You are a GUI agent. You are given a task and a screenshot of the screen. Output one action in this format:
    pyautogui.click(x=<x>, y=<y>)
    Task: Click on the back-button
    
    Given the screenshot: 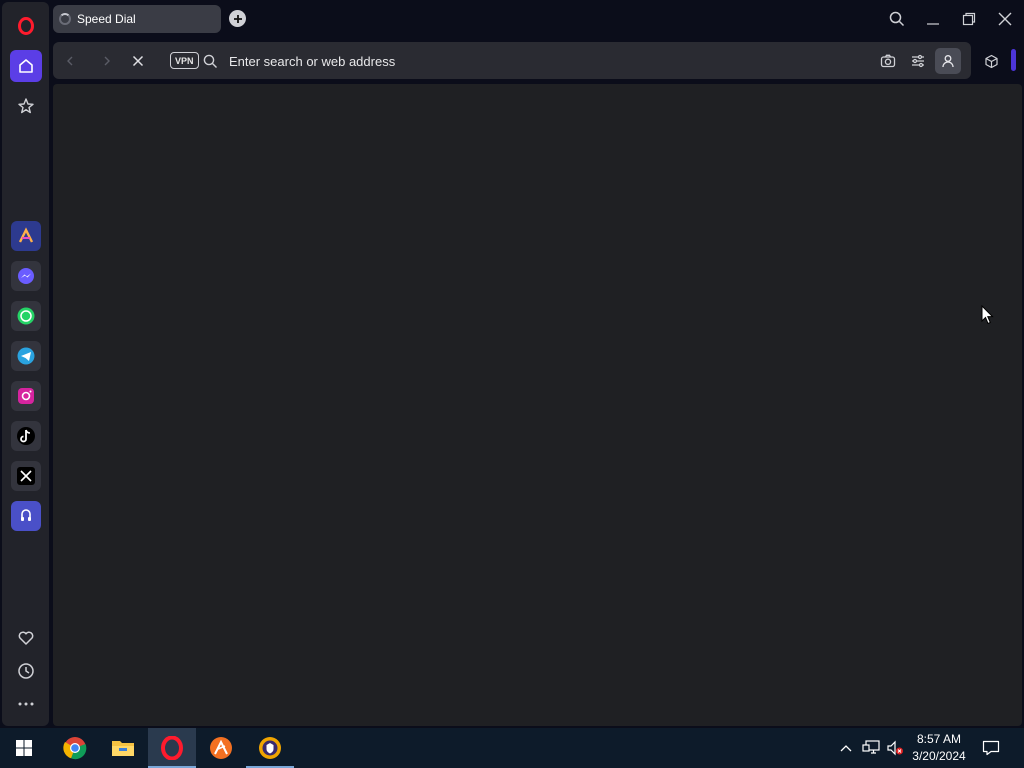 What is the action you would take?
    pyautogui.click(x=70, y=61)
    